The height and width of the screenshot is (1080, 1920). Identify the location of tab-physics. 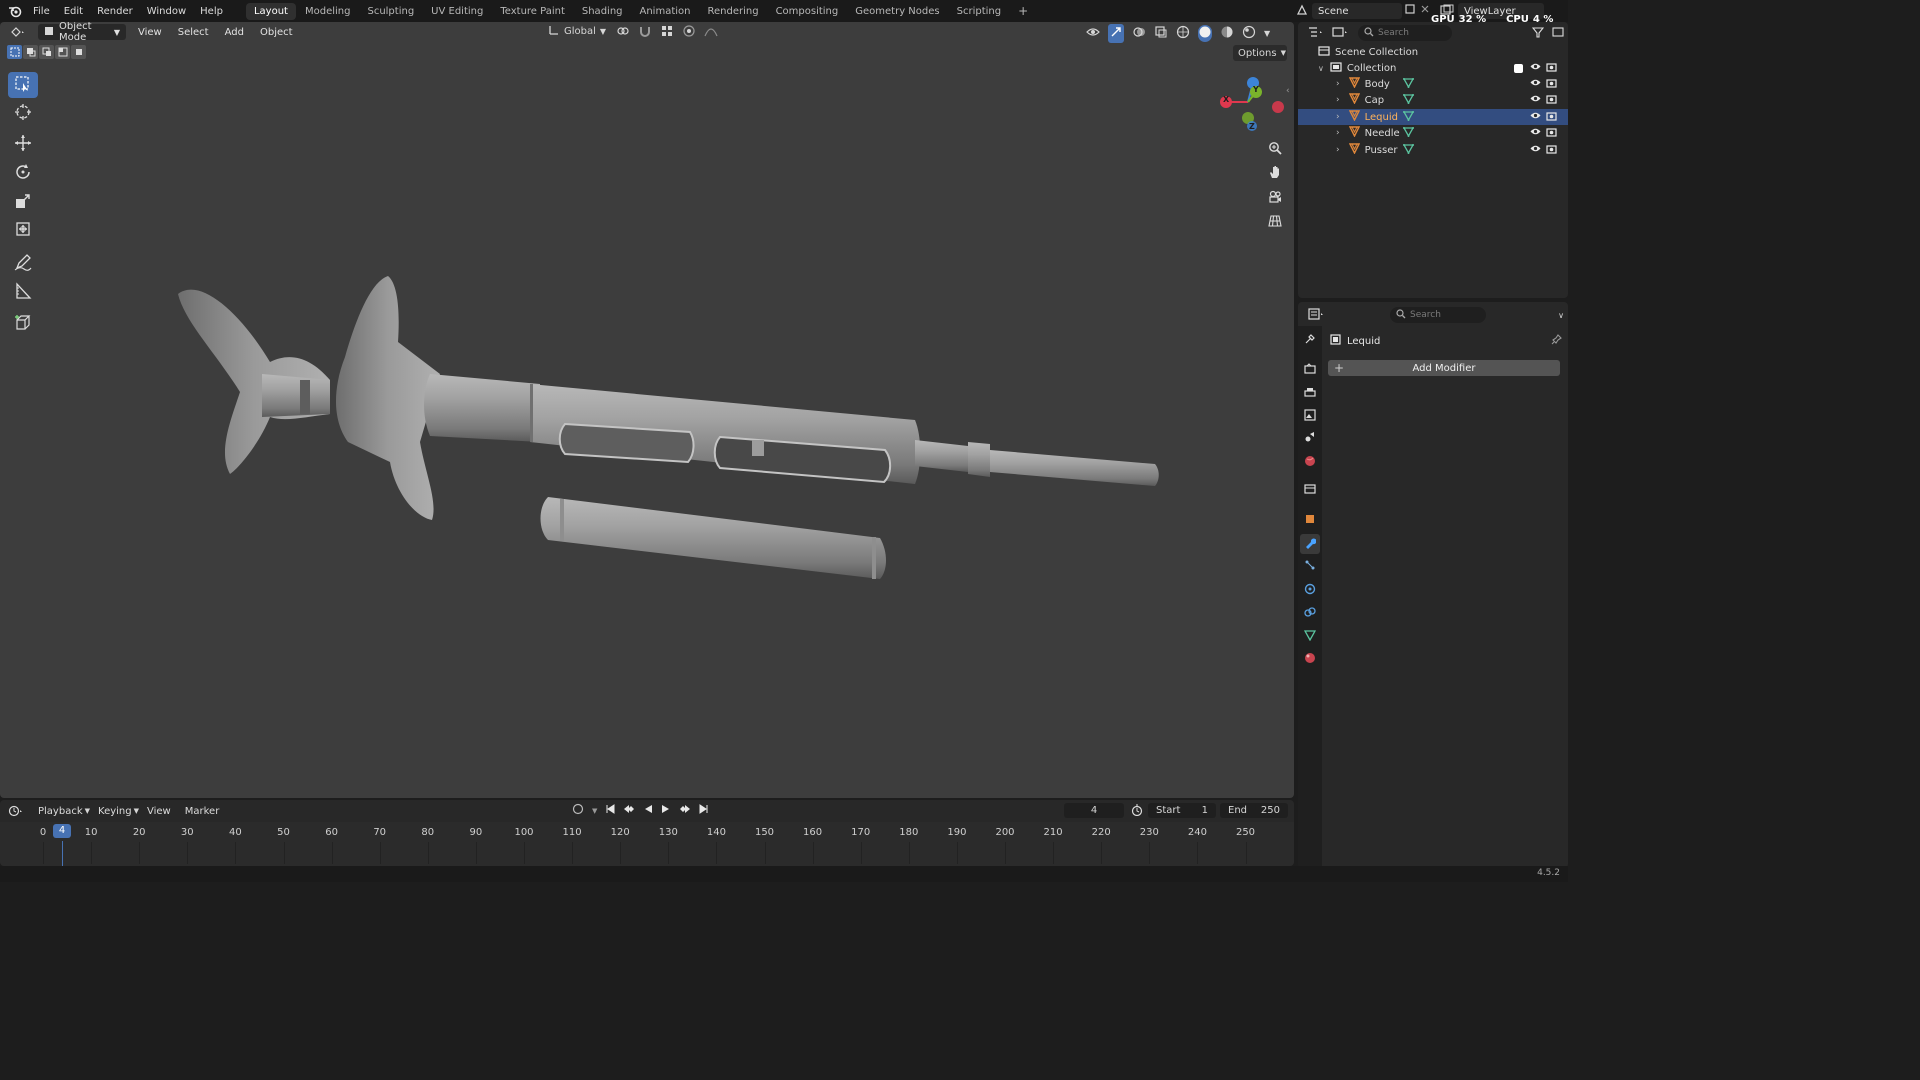
(1310, 590).